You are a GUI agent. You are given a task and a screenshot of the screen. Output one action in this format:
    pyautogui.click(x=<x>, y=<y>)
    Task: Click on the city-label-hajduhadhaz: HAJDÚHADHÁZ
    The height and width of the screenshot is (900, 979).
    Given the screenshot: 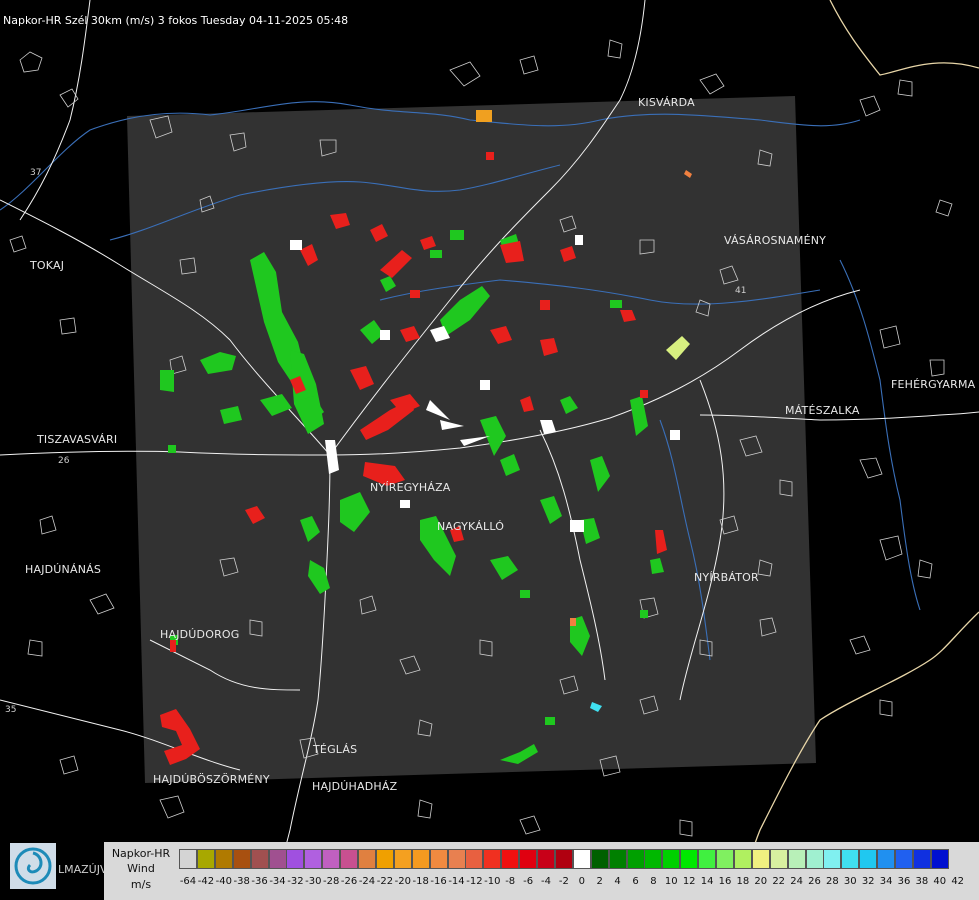 What is the action you would take?
    pyautogui.click(x=355, y=786)
    